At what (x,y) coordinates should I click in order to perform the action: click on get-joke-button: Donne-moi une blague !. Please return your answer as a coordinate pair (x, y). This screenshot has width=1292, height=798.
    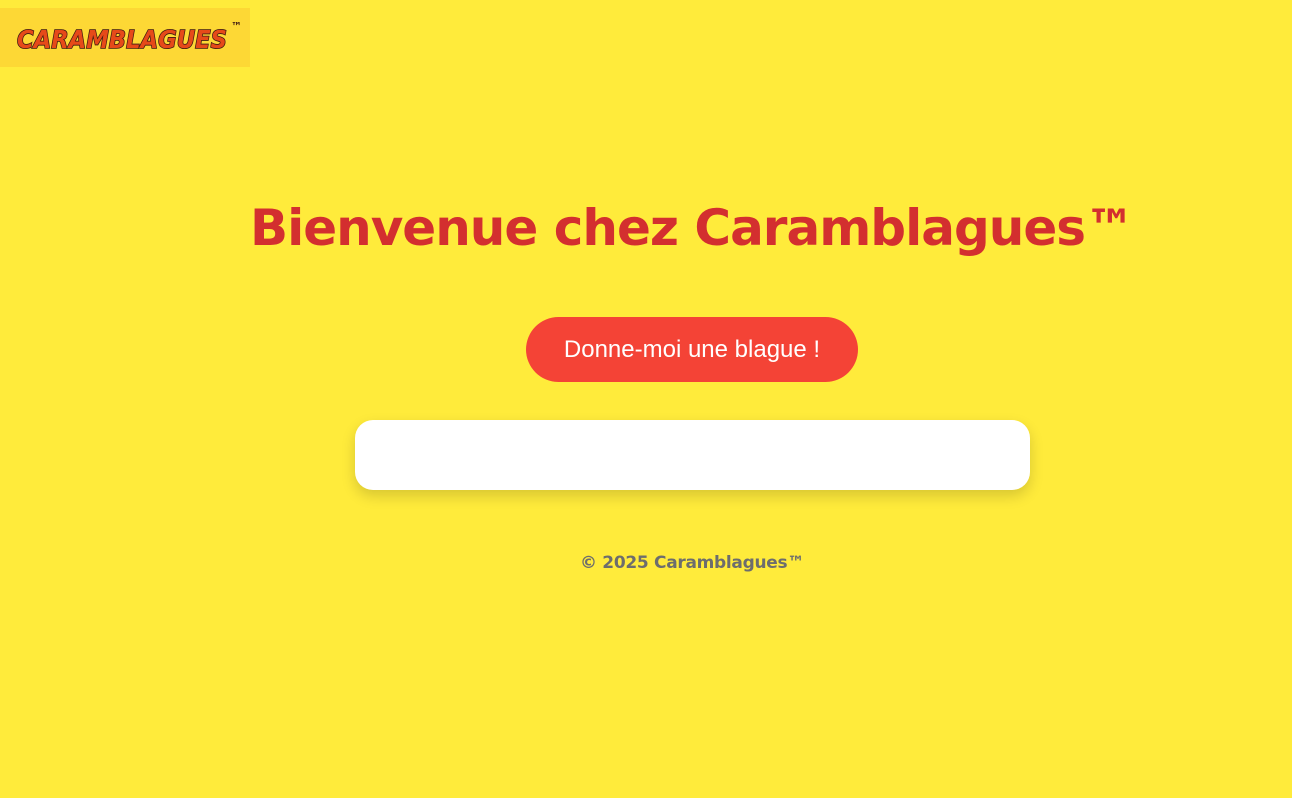
    Looking at the image, I should click on (692, 349).